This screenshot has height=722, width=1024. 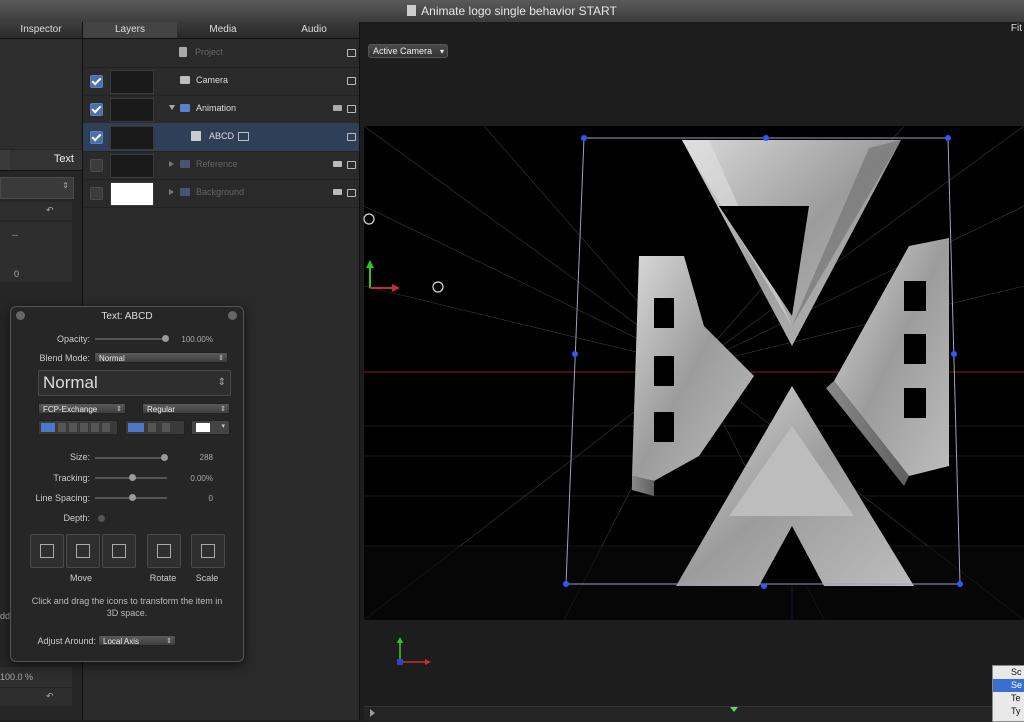 I want to click on playhead-start-icon, so click(x=372, y=713).